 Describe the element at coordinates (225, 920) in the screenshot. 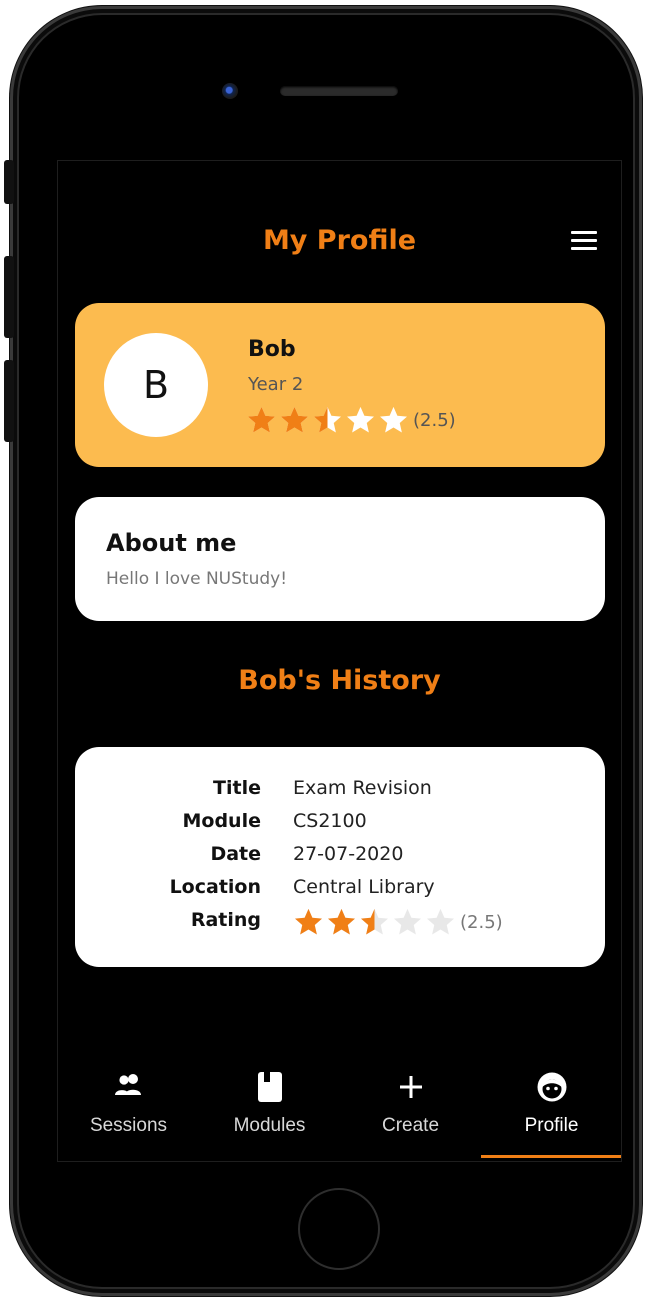

I see `history-label: Rating` at that location.